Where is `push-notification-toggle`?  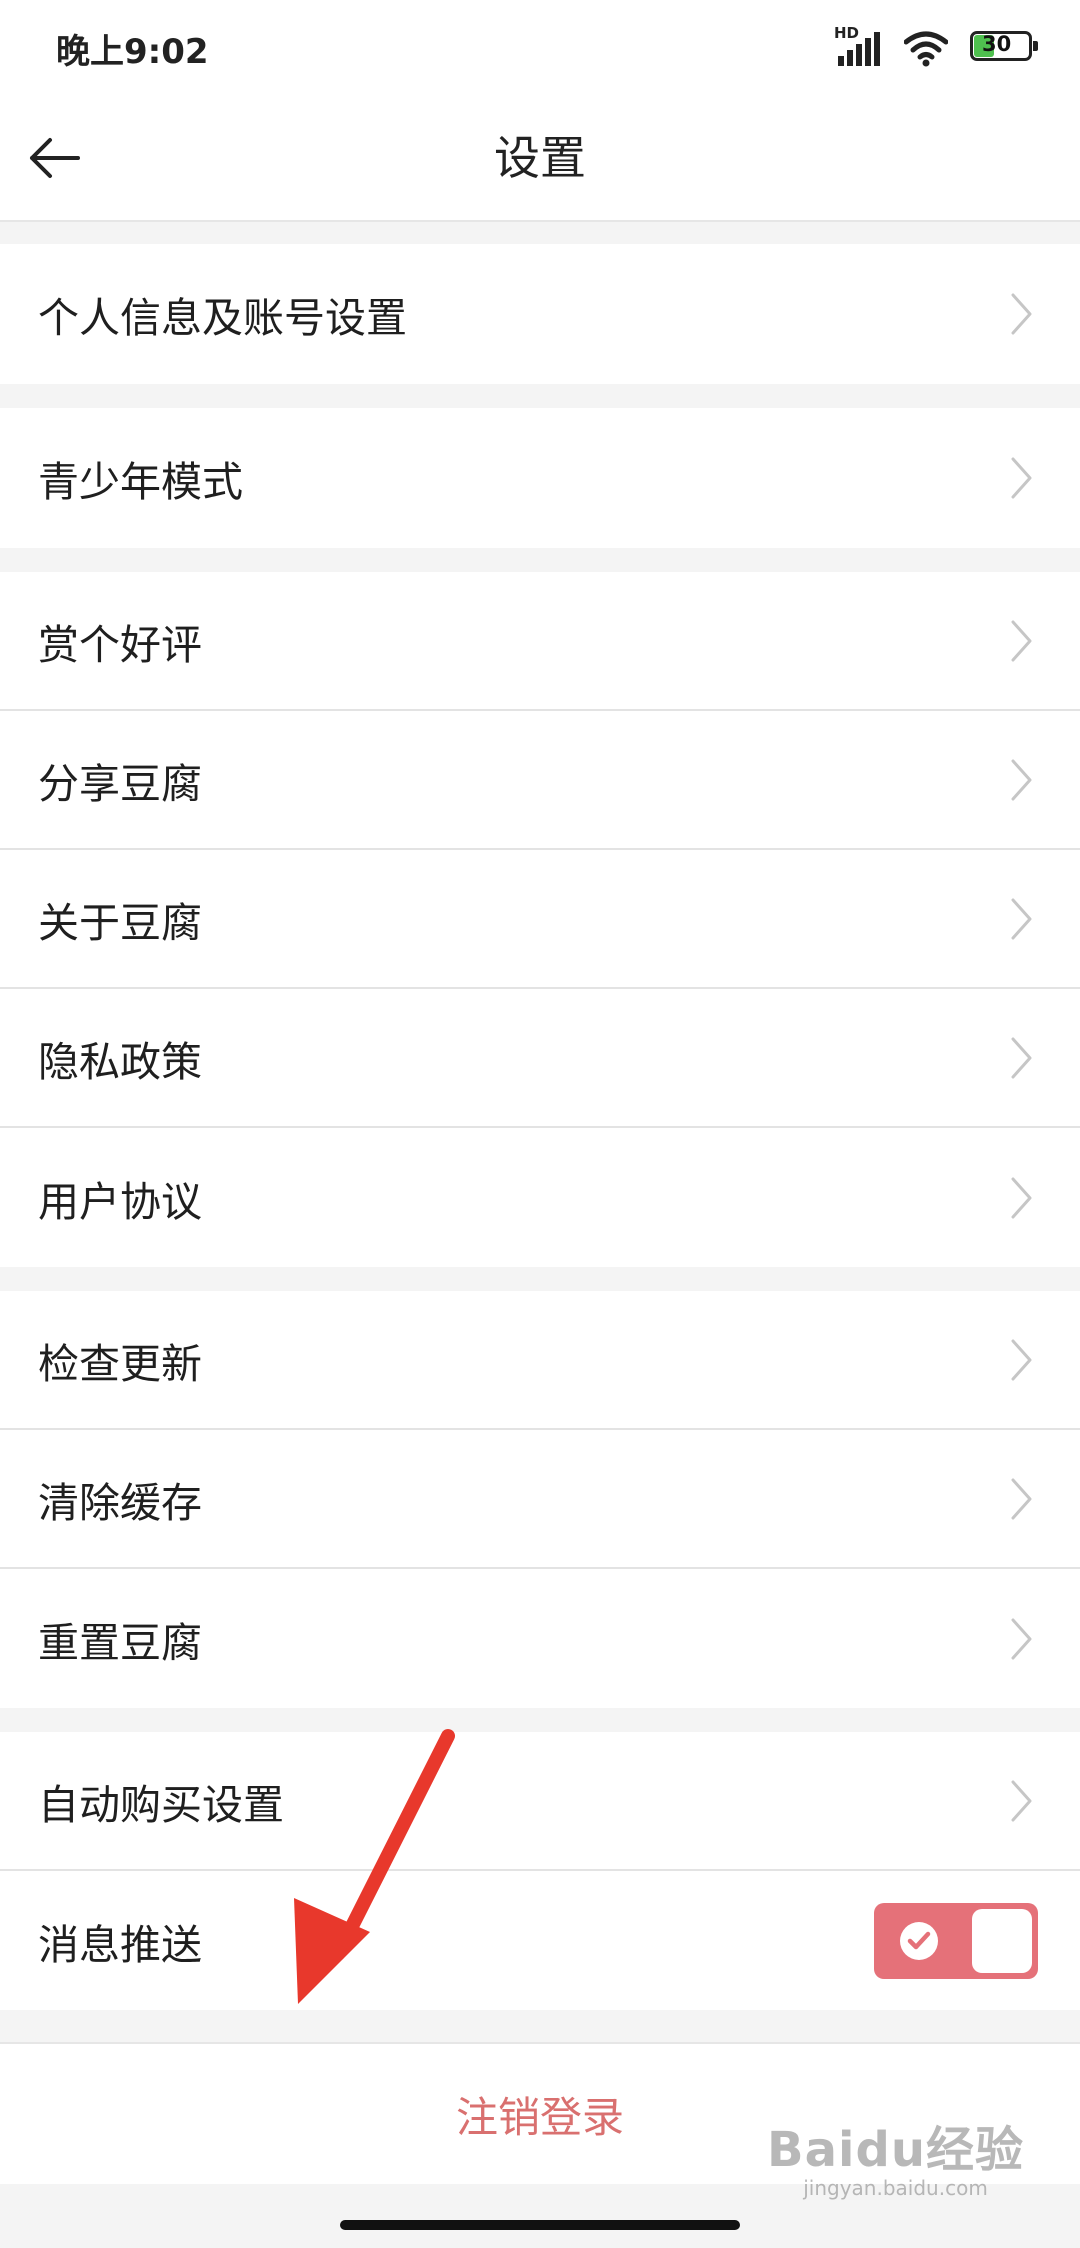 push-notification-toggle is located at coordinates (956, 1940).